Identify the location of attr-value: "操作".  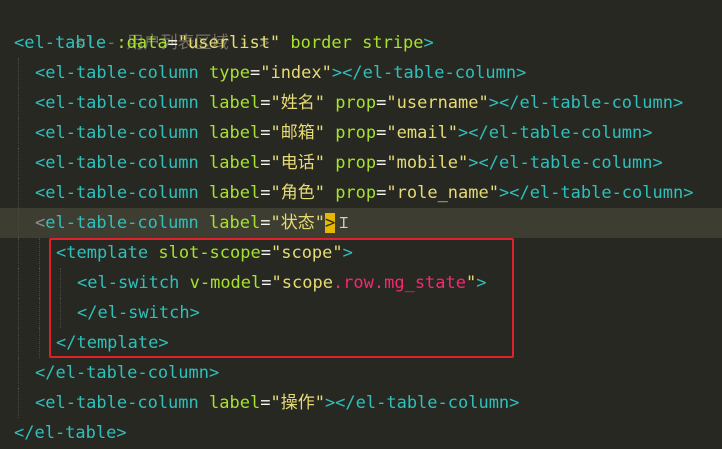
(297, 403).